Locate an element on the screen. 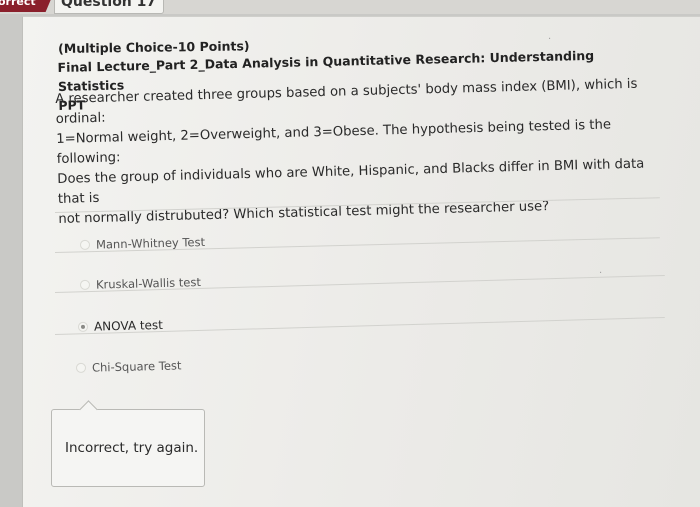 Image resolution: width=700 pixels, height=507 pixels. option-chi-square: Chi-Square Test is located at coordinates (128, 366).